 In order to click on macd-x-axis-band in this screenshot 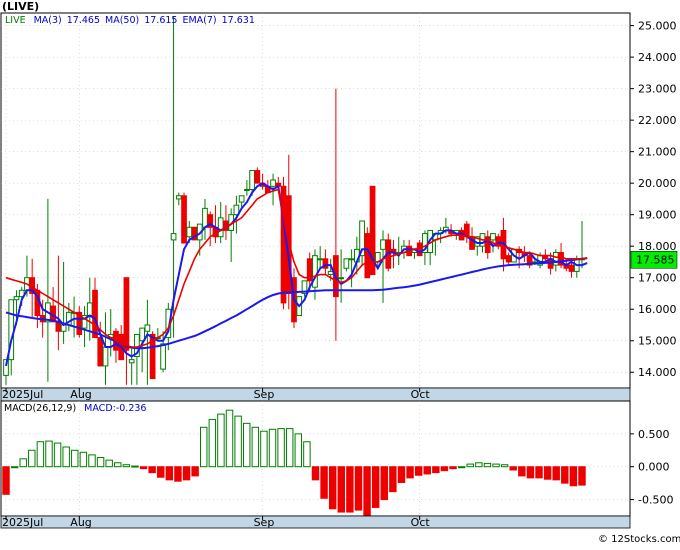, I will do `click(315, 522)`.